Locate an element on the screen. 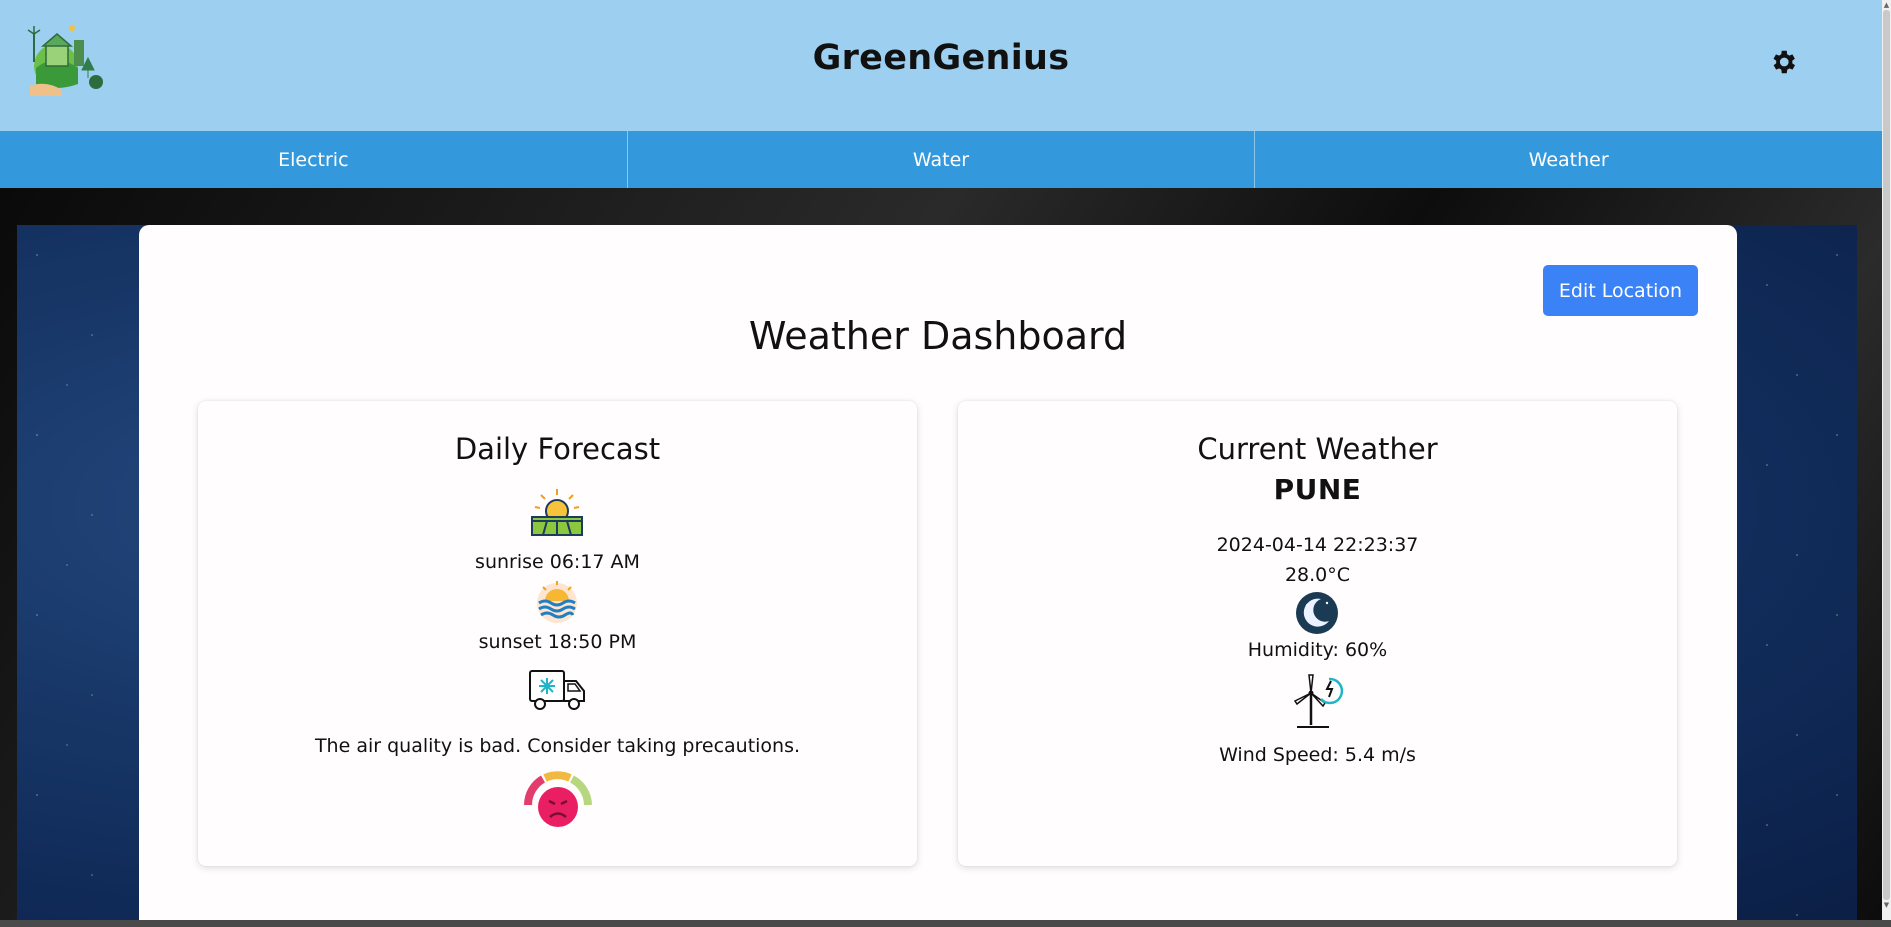  tab-water: Water is located at coordinates (942, 159).